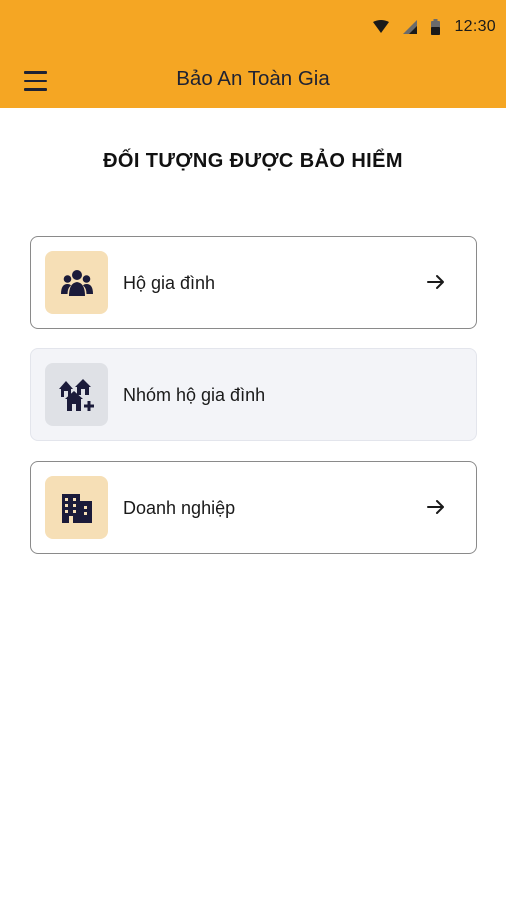 The height and width of the screenshot is (900, 506). Describe the element at coordinates (253, 507) in the screenshot. I see `option-enterprise: Doanh nghiệp` at that location.